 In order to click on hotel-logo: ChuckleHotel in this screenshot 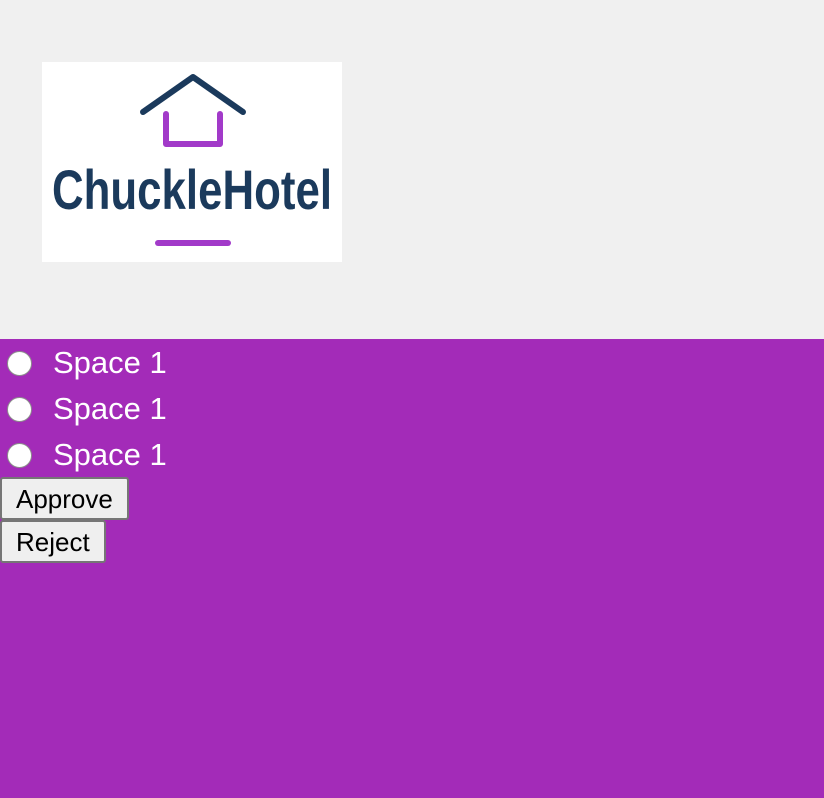, I will do `click(192, 162)`.